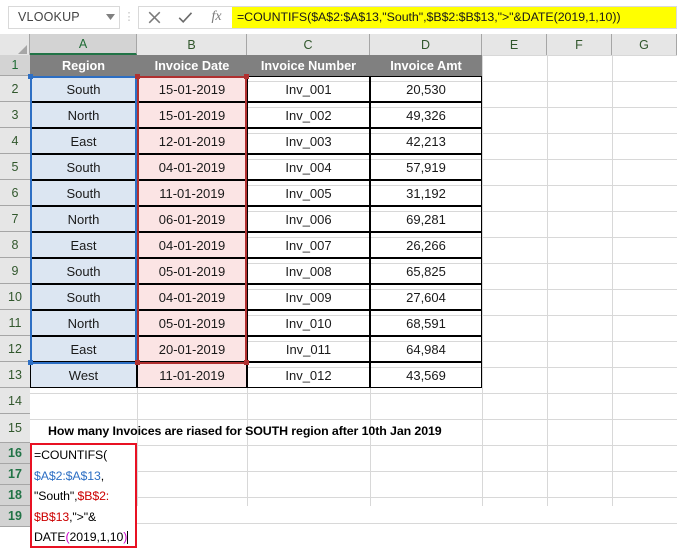 The height and width of the screenshot is (548, 677). Describe the element at coordinates (30, 362) in the screenshot. I see `selection-handle-a-bl` at that location.